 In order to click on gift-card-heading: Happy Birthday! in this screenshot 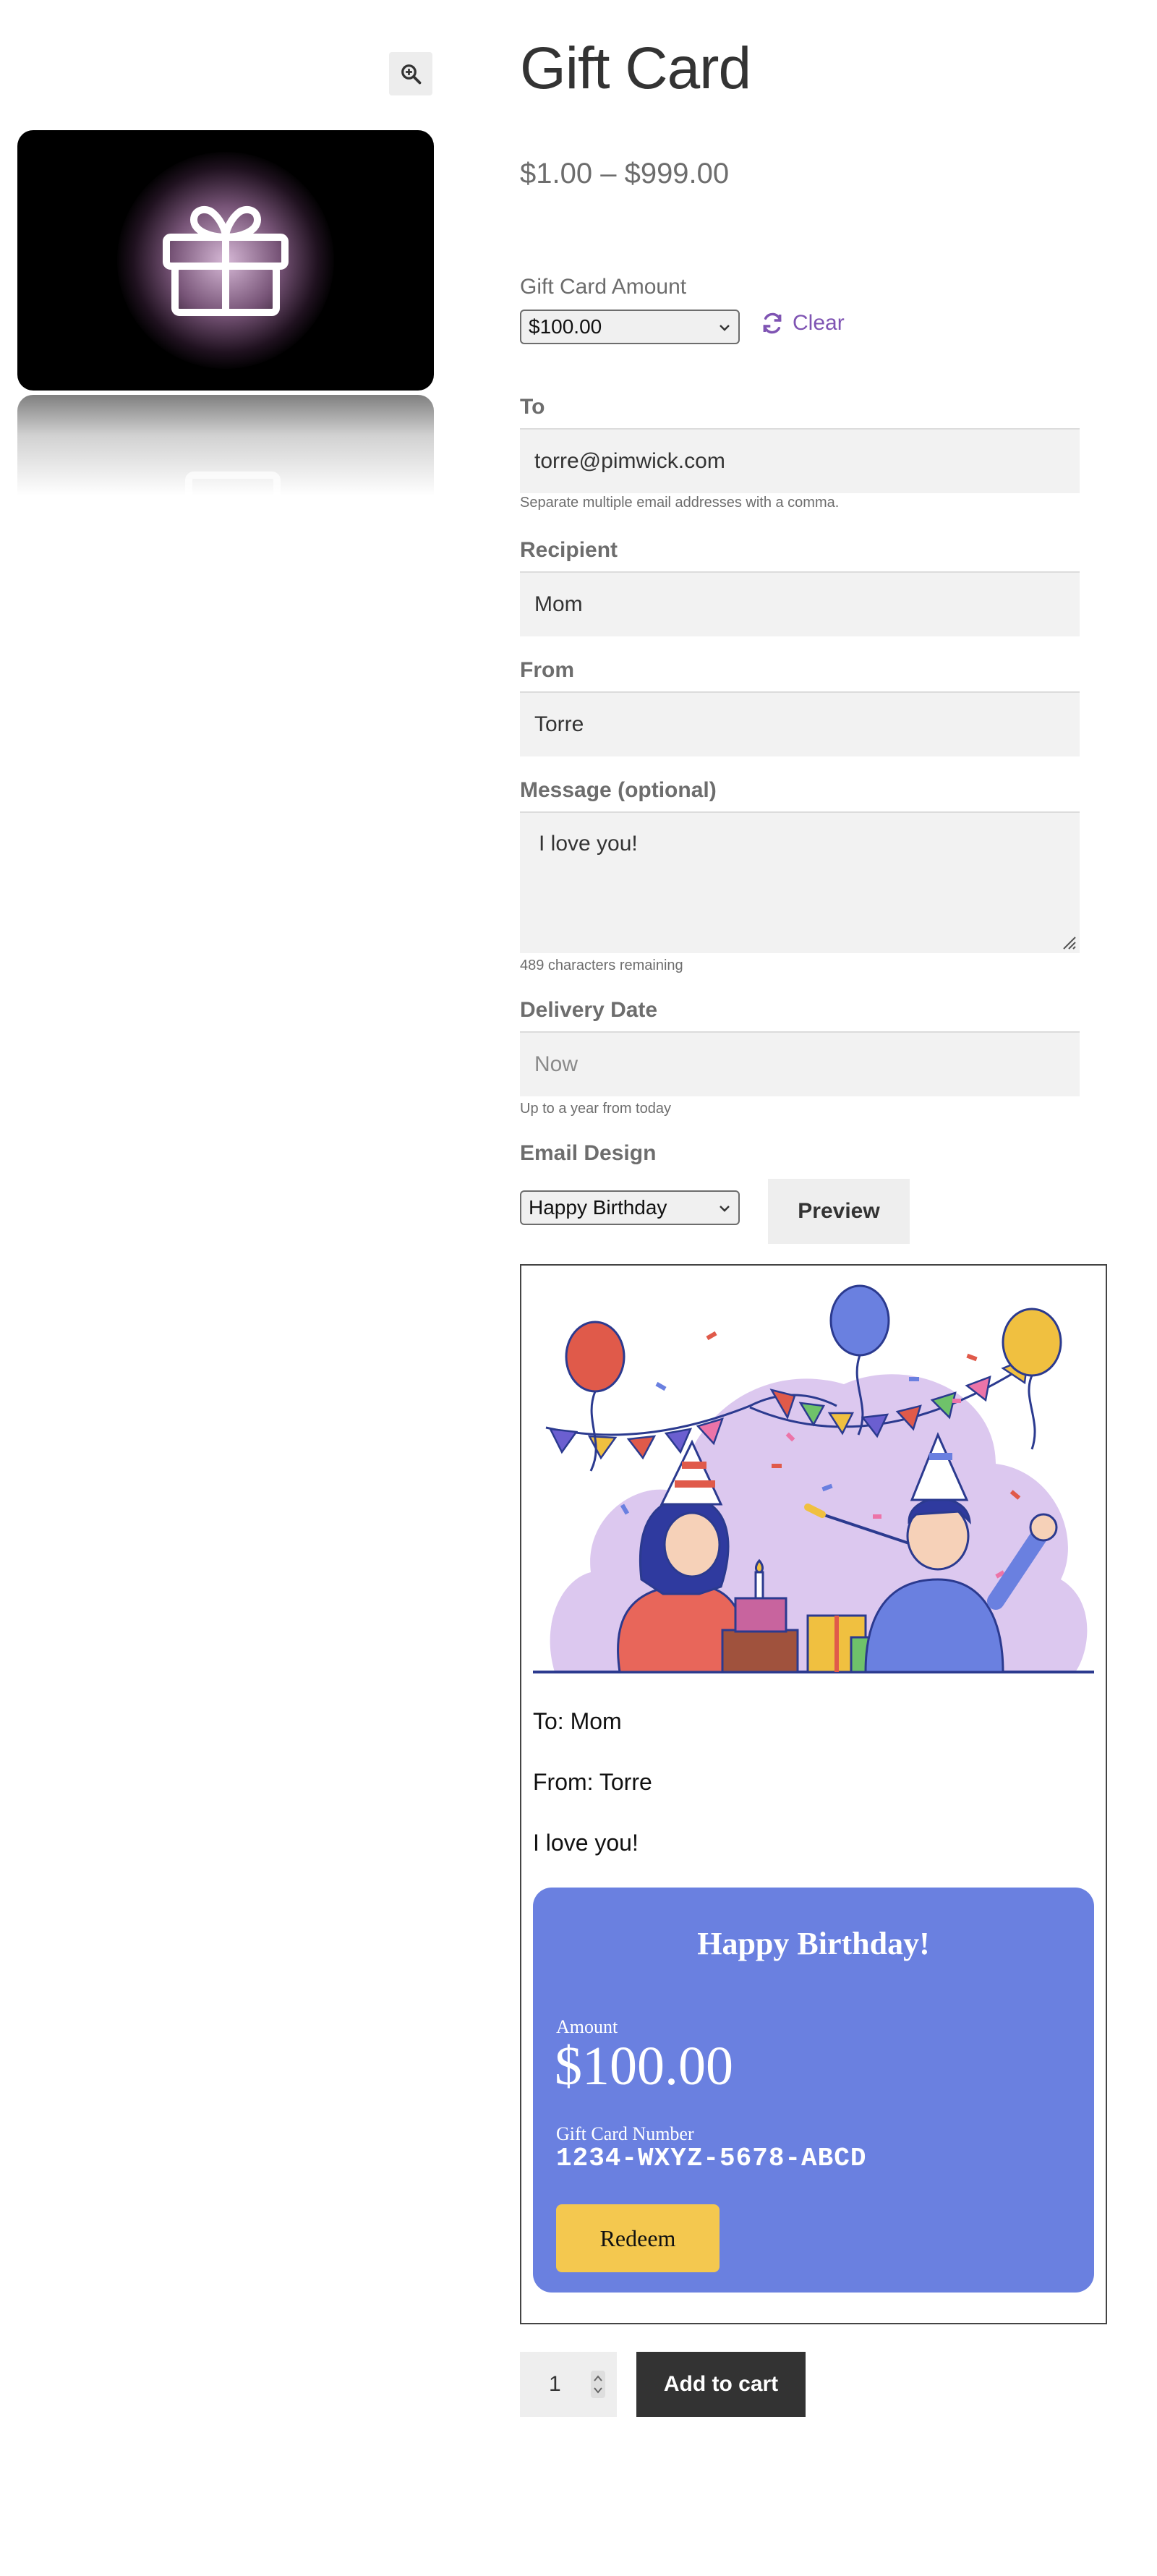, I will do `click(813, 1943)`.